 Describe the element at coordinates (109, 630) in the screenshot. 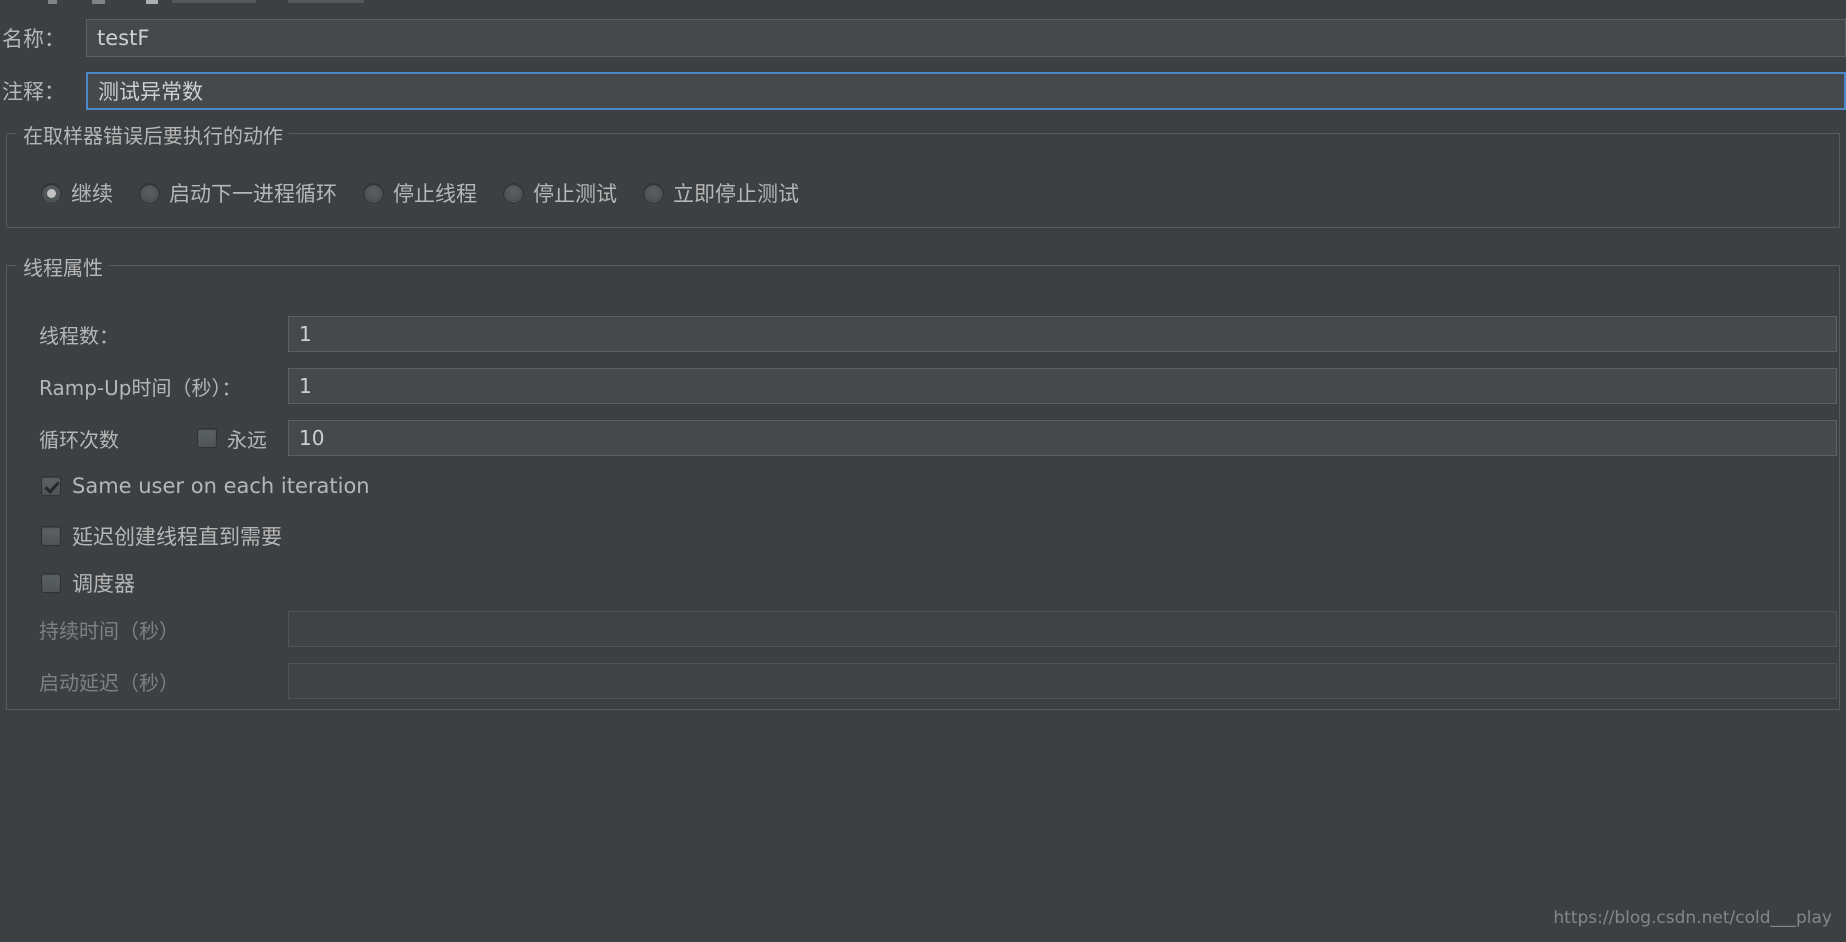

I see `duration-label: 持续时间（秒）` at that location.